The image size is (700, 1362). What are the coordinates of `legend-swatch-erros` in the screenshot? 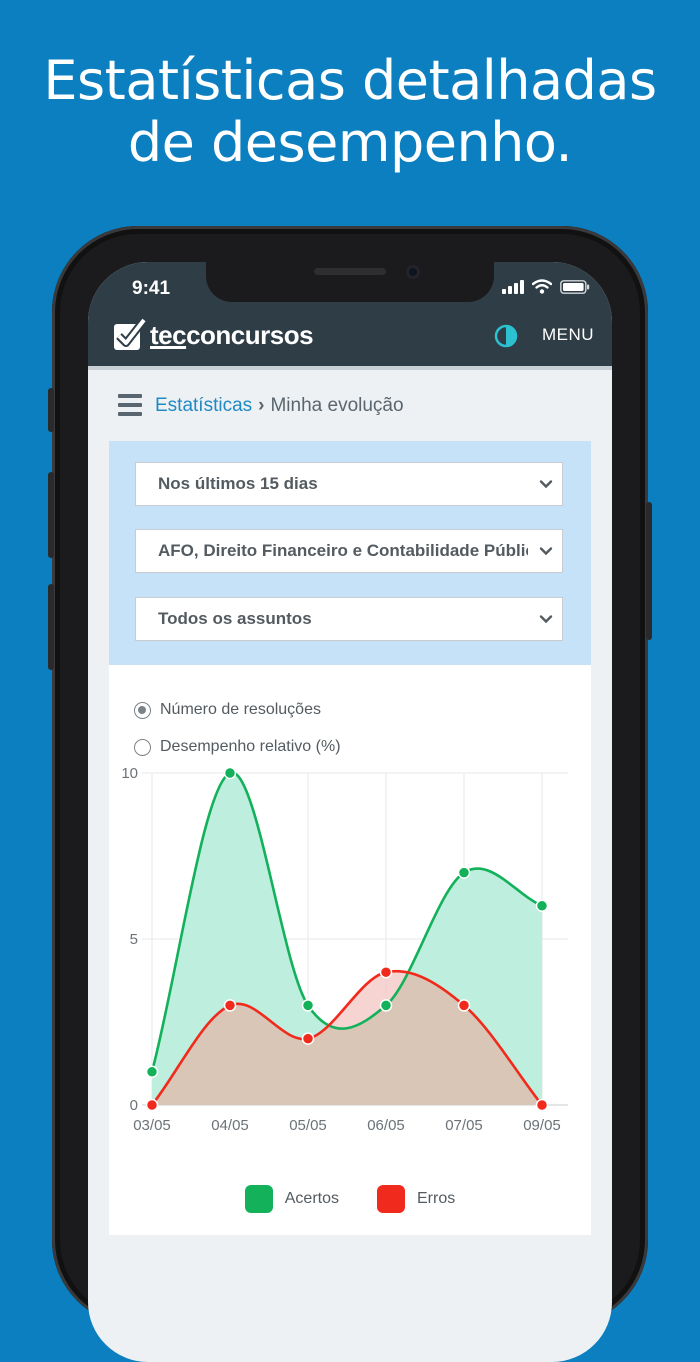 It's located at (391, 1199).